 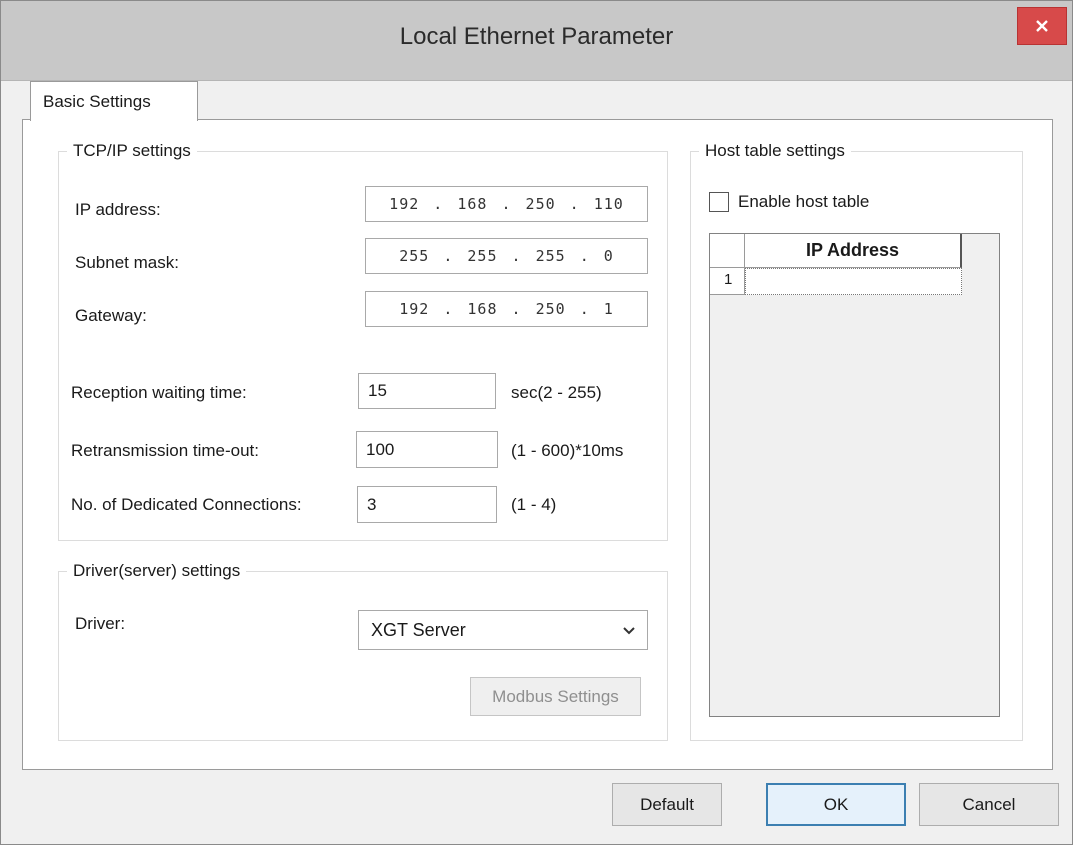 What do you see at coordinates (775, 150) in the screenshot?
I see `host-table-settings-legend: Host table settings` at bounding box center [775, 150].